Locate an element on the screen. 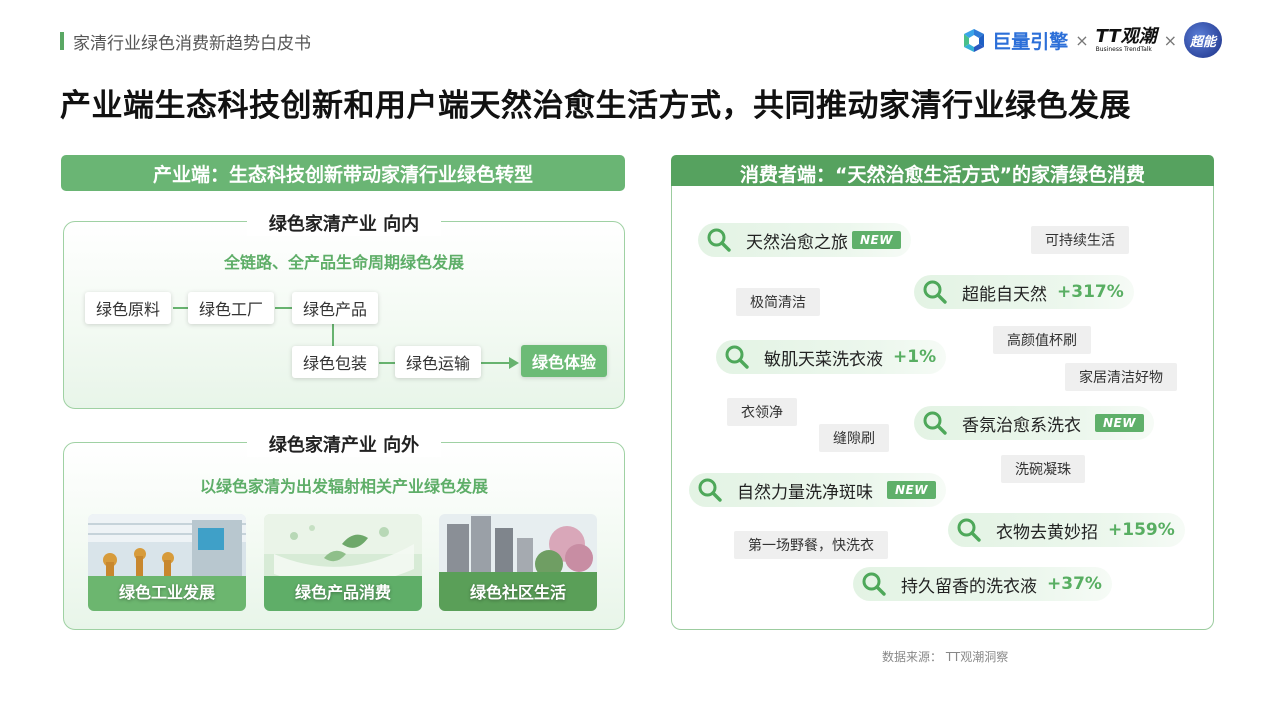 This screenshot has height=720, width=1280. flow-node-raw-material: 绿色原料 is located at coordinates (128, 308).